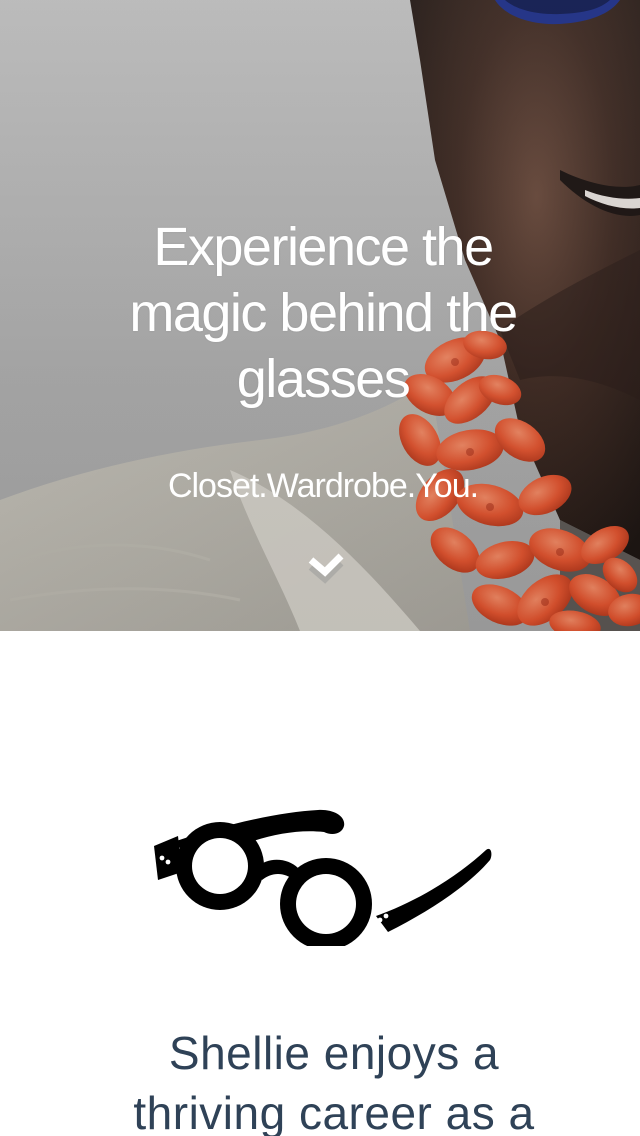 Image resolution: width=640 pixels, height=1136 pixels. Describe the element at coordinates (323, 247) in the screenshot. I see `hero-title-line: Experience the` at that location.